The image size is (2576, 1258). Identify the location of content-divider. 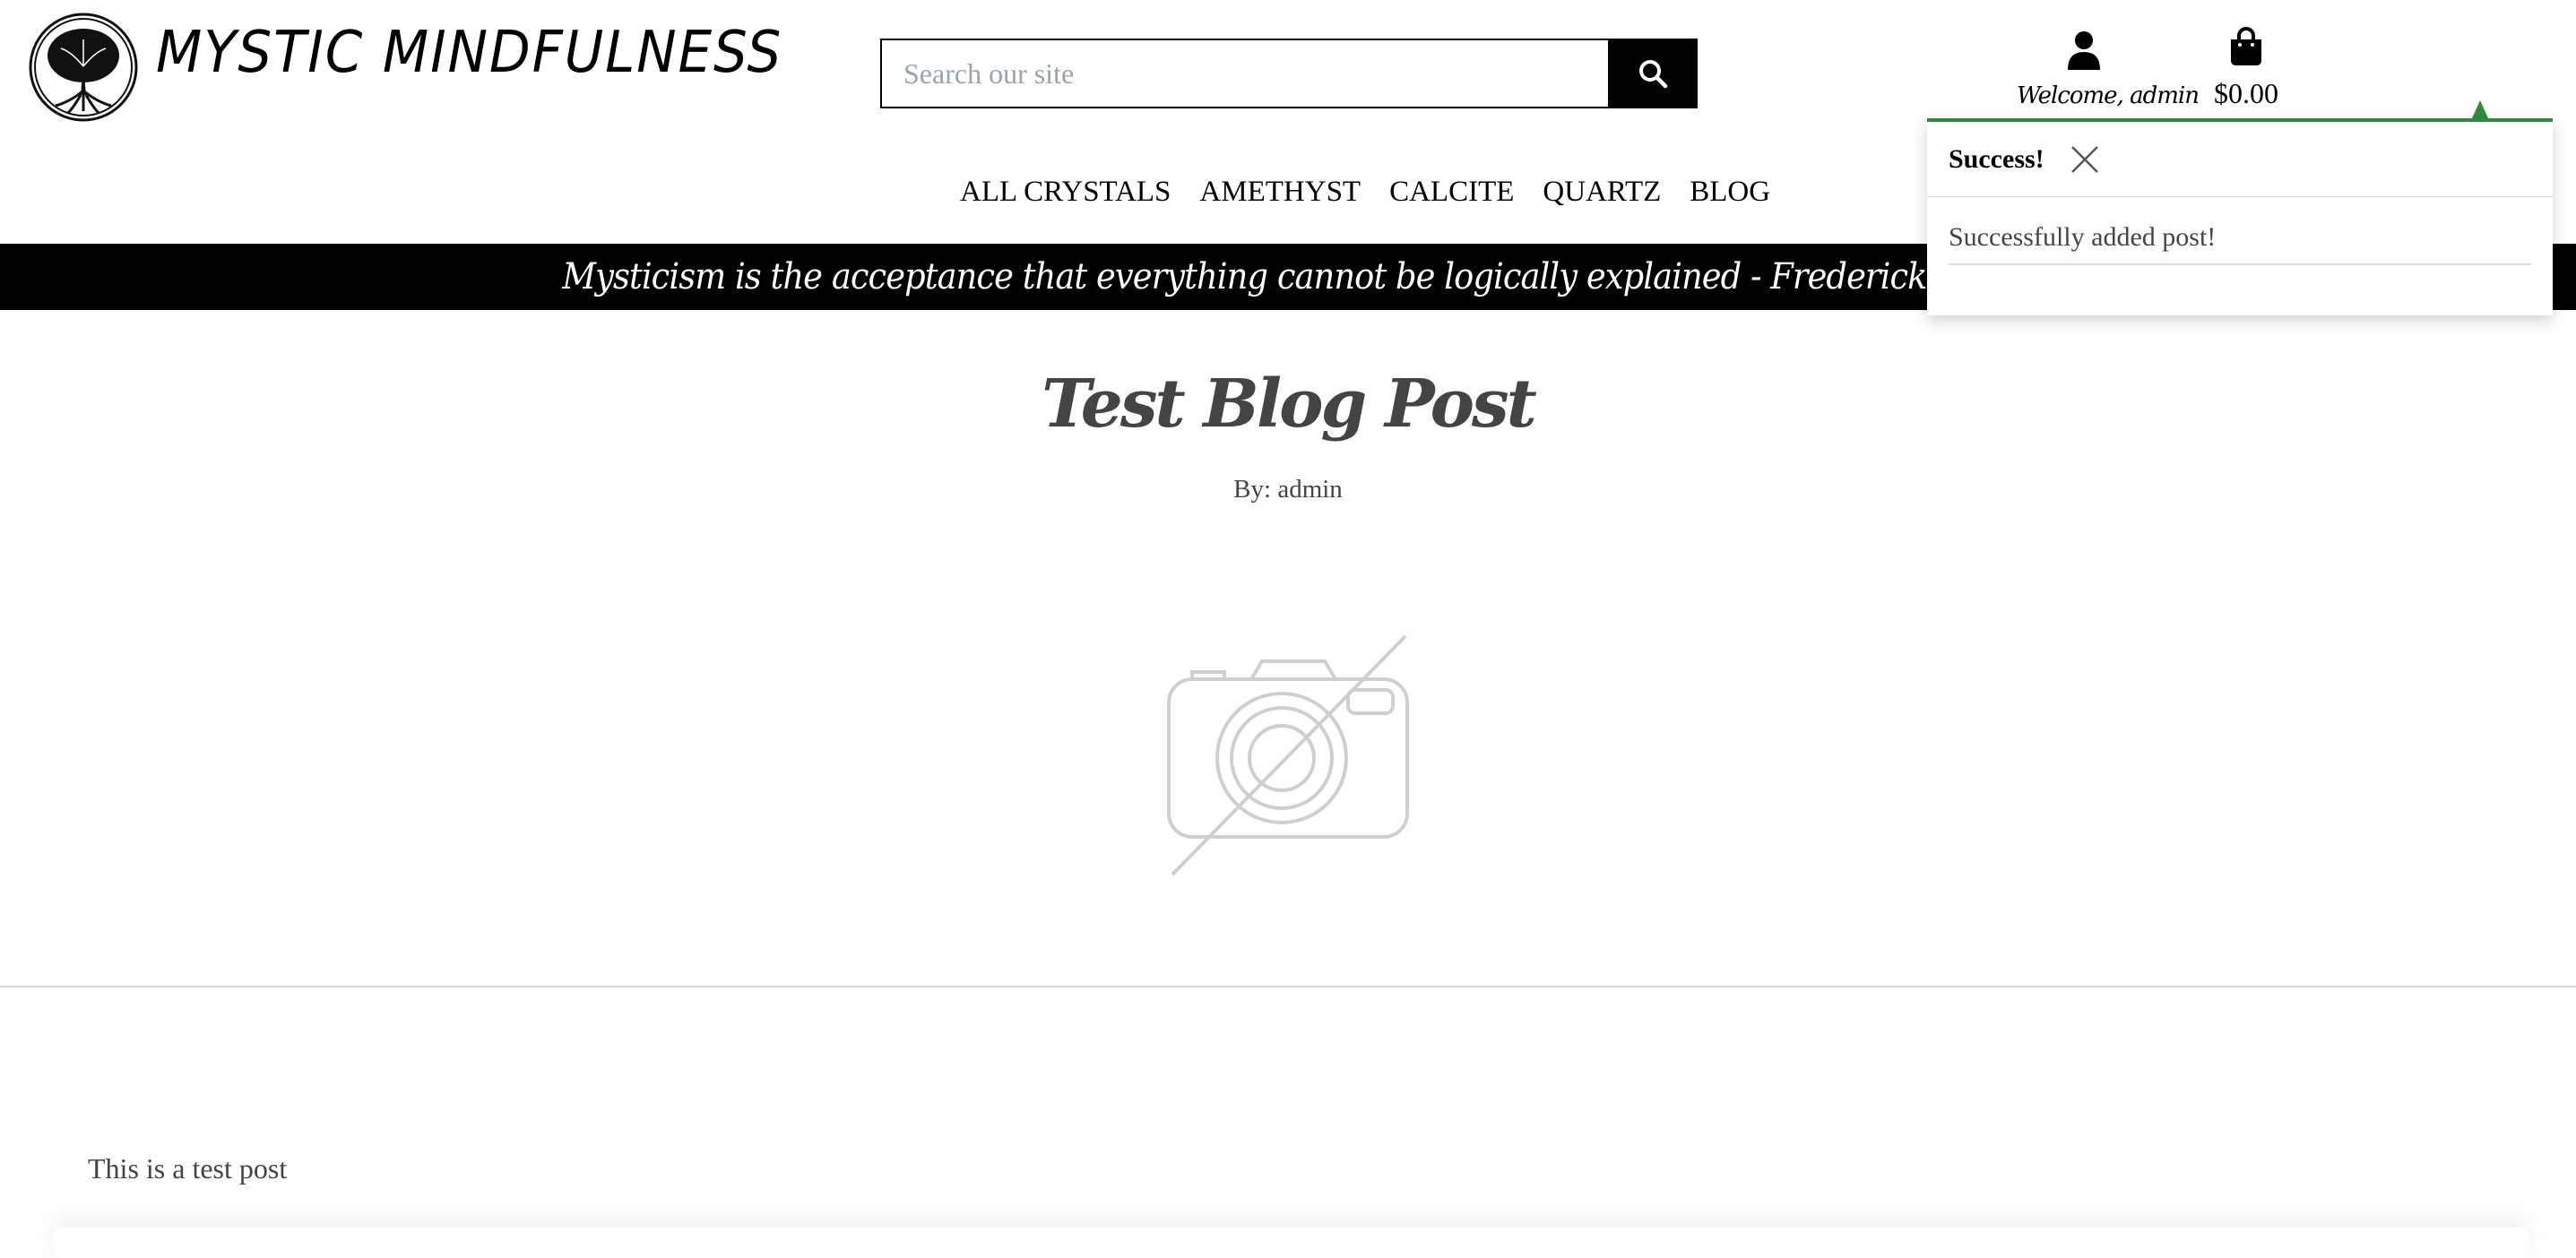
(1288, 986).